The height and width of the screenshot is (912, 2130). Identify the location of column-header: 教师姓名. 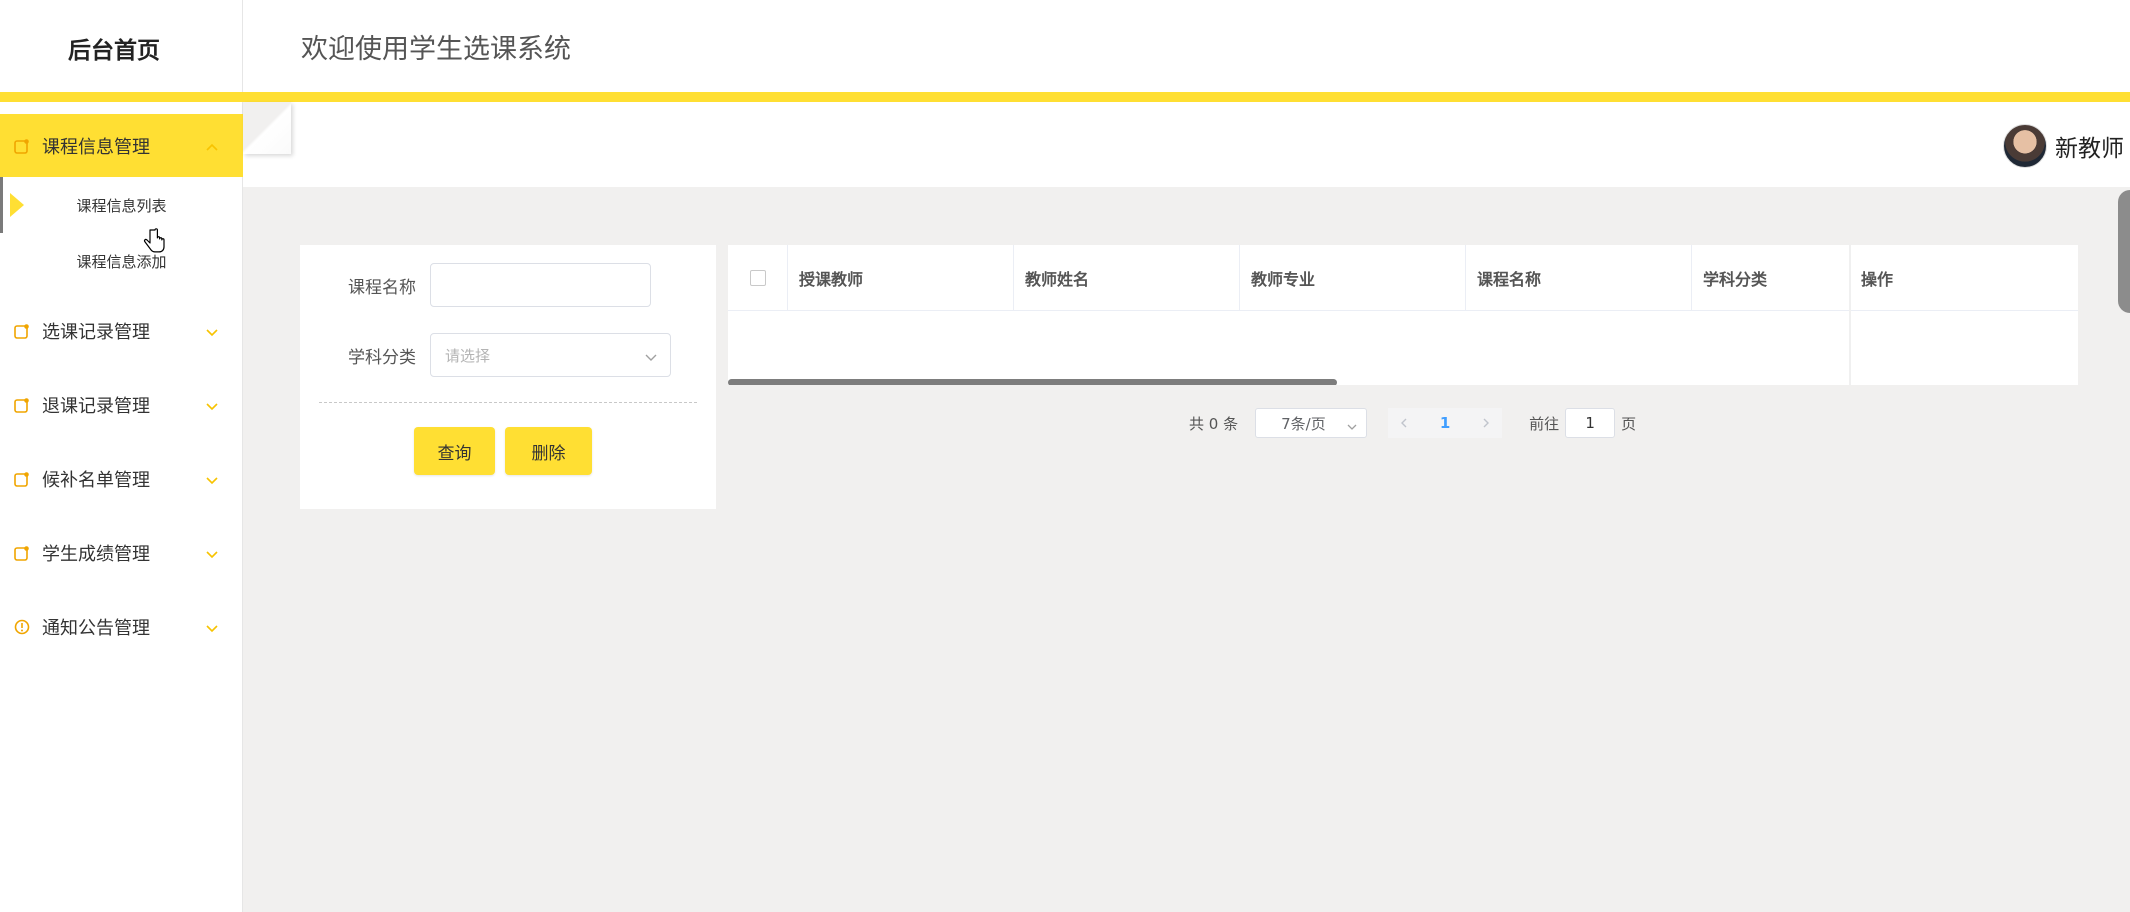
(1127, 278).